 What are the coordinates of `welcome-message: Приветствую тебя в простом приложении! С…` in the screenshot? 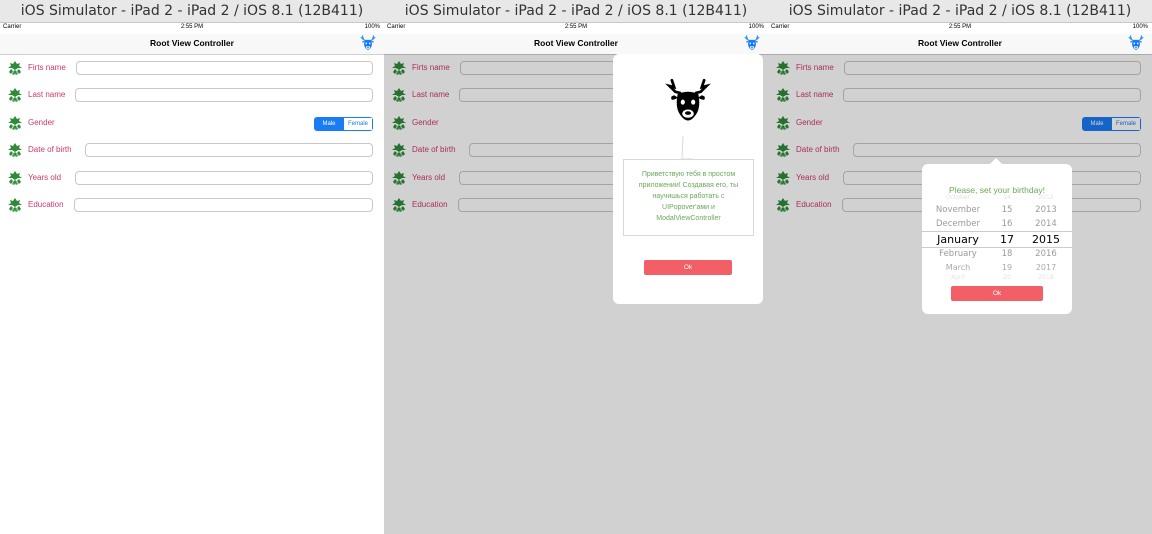 It's located at (688, 197).